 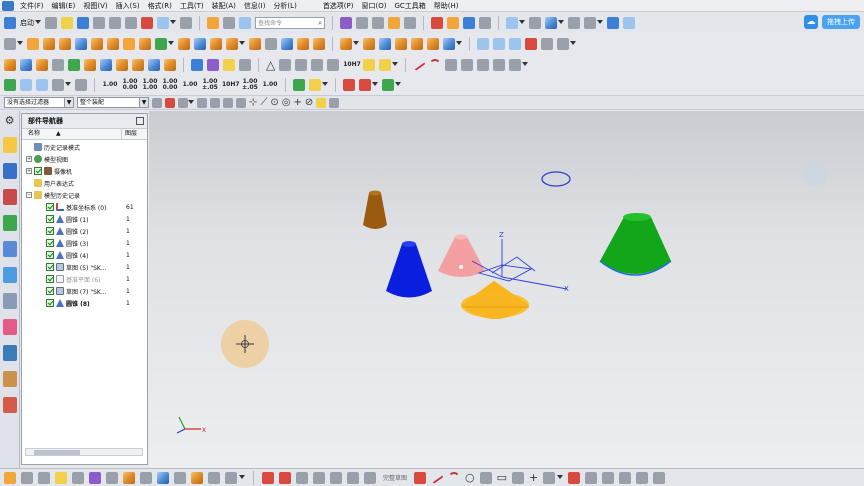 What do you see at coordinates (61, 477) in the screenshot?
I see `fit-icon` at bounding box center [61, 477].